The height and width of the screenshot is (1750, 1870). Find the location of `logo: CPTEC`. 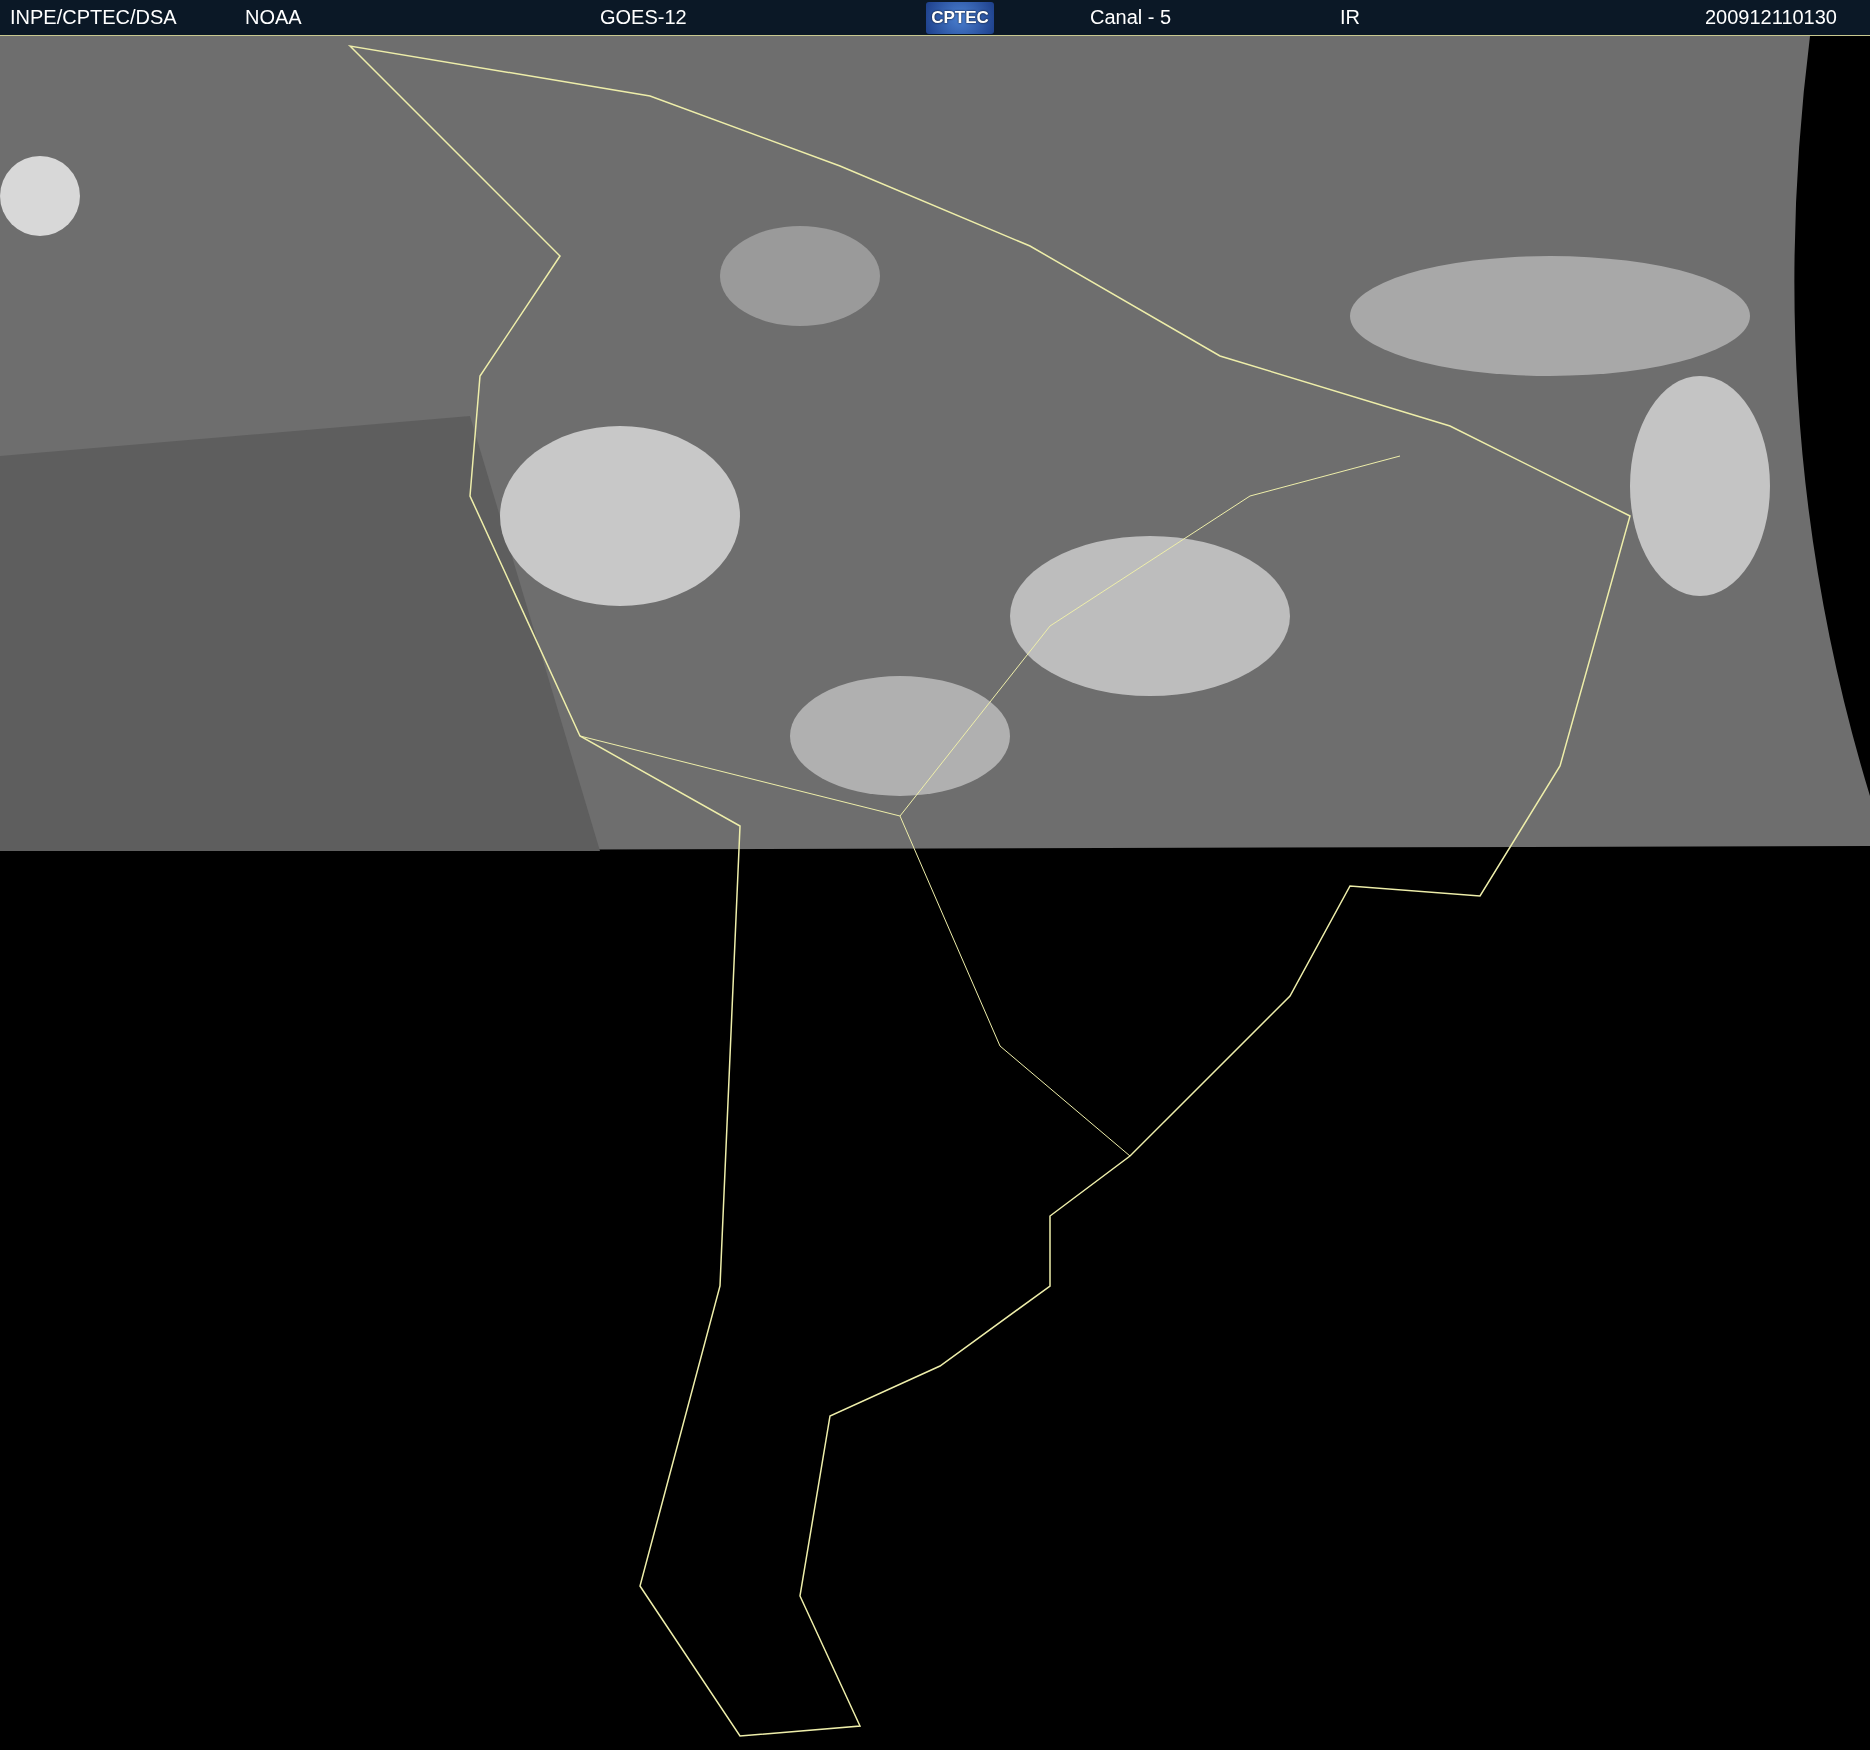

logo: CPTEC is located at coordinates (960, 17).